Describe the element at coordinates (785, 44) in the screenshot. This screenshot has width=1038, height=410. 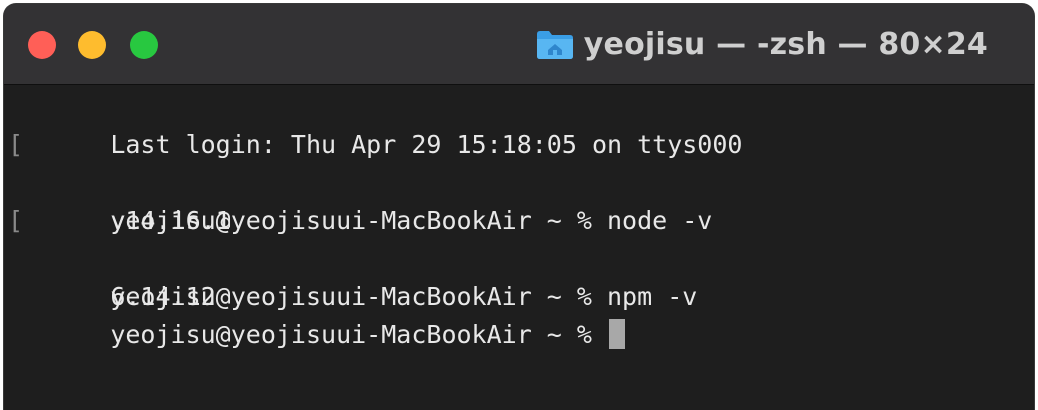
I see `window-title: yeojisu — -zsh — 80×24` at that location.